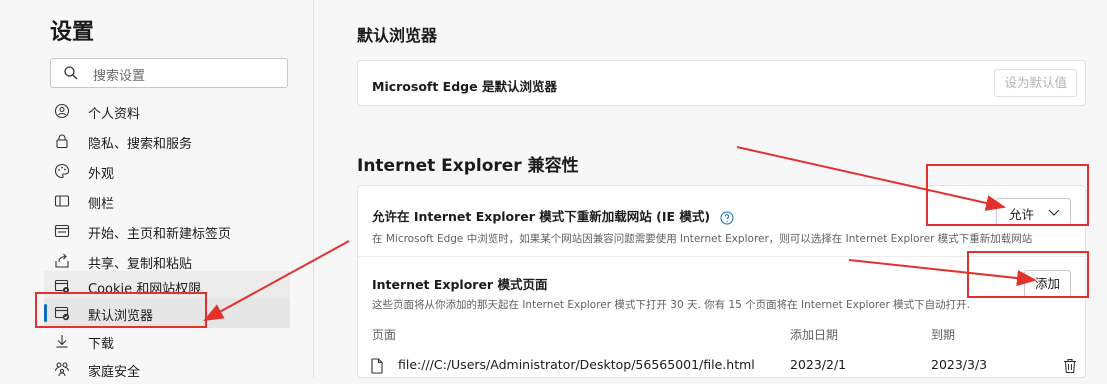  What do you see at coordinates (62, 231) in the screenshot?
I see `home-tab-icon` at bounding box center [62, 231].